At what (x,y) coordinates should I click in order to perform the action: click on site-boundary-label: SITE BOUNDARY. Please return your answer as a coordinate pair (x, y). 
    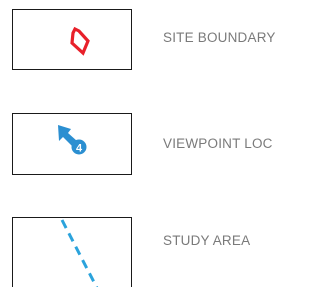
    Looking at the image, I should click on (219, 37).